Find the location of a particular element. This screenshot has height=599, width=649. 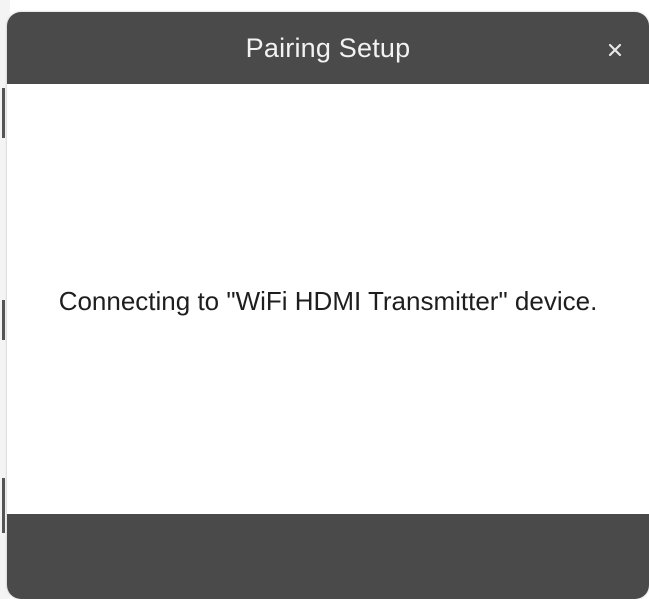

dialog-title: Pairing Setup is located at coordinates (328, 48).